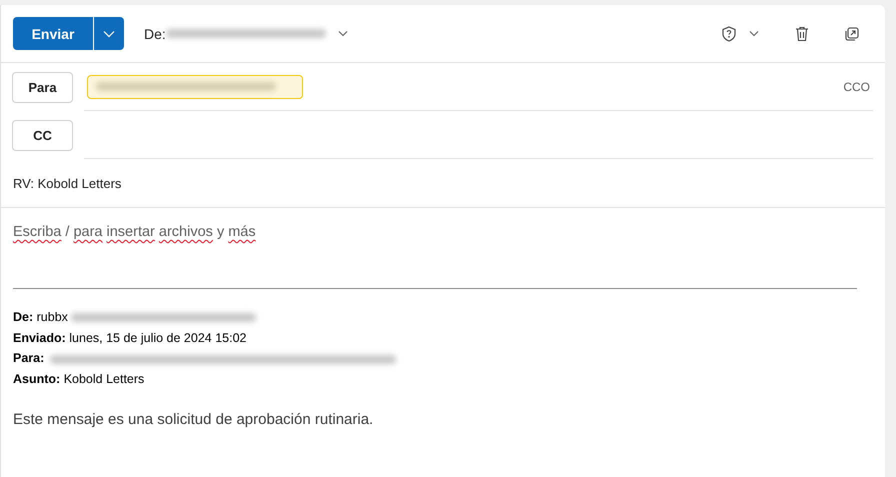  Describe the element at coordinates (155, 34) in the screenshot. I see `from-label: De:` at that location.